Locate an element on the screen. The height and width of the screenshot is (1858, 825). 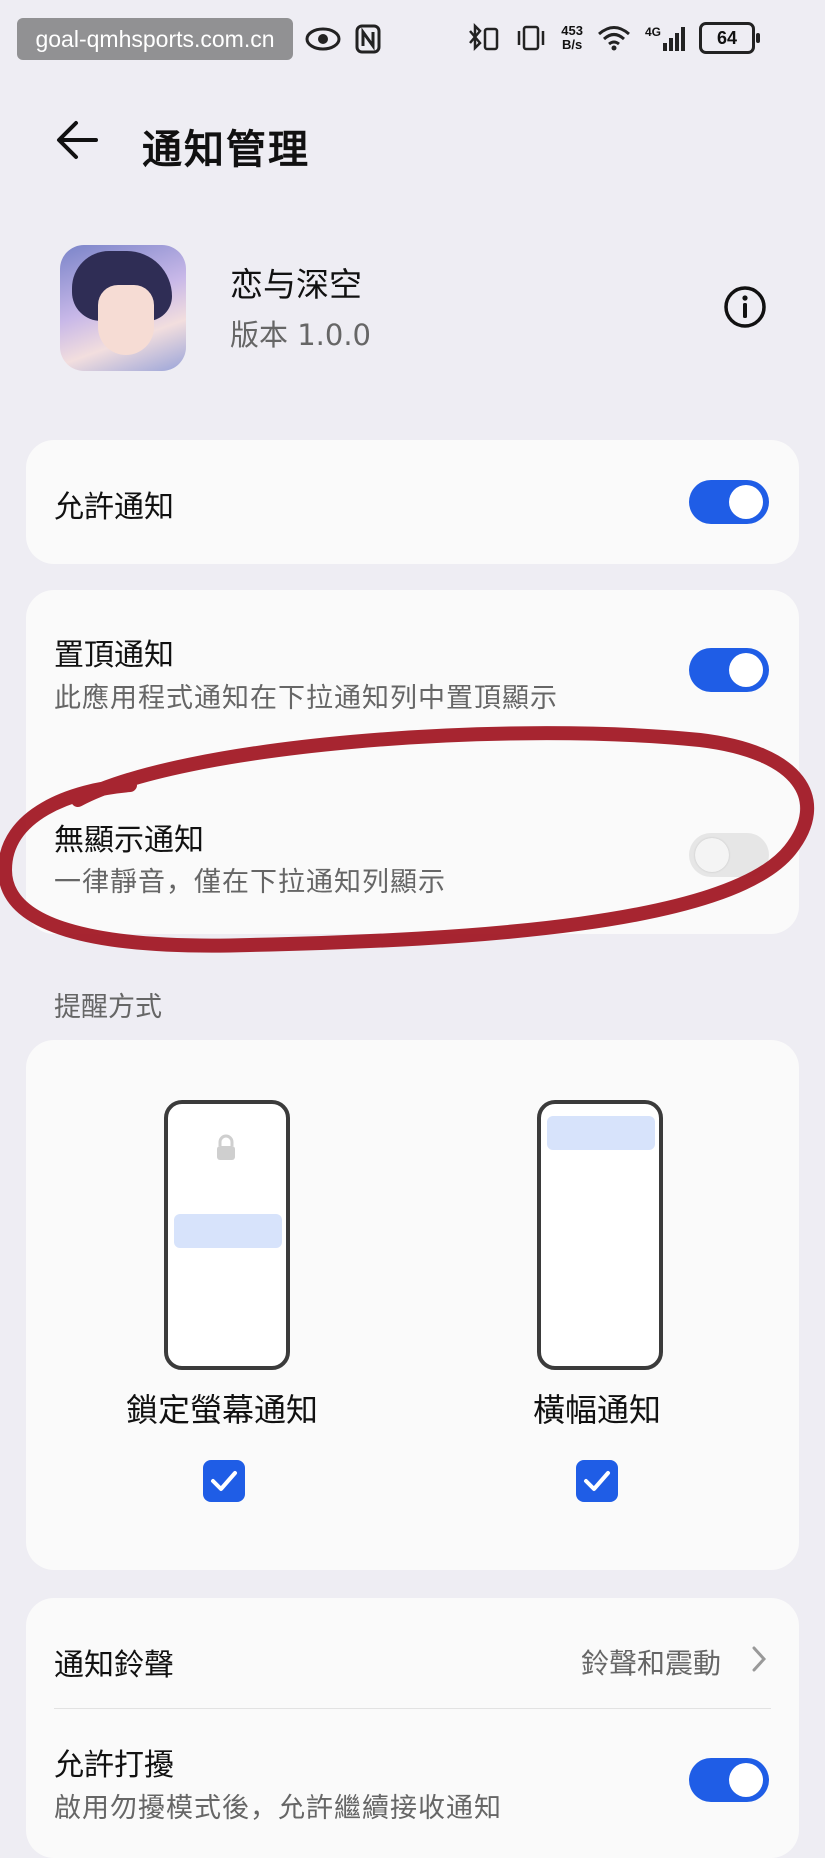
silent-notifications-desc: 一律靜音，僅在下拉通知列顯示 is located at coordinates (250, 882).